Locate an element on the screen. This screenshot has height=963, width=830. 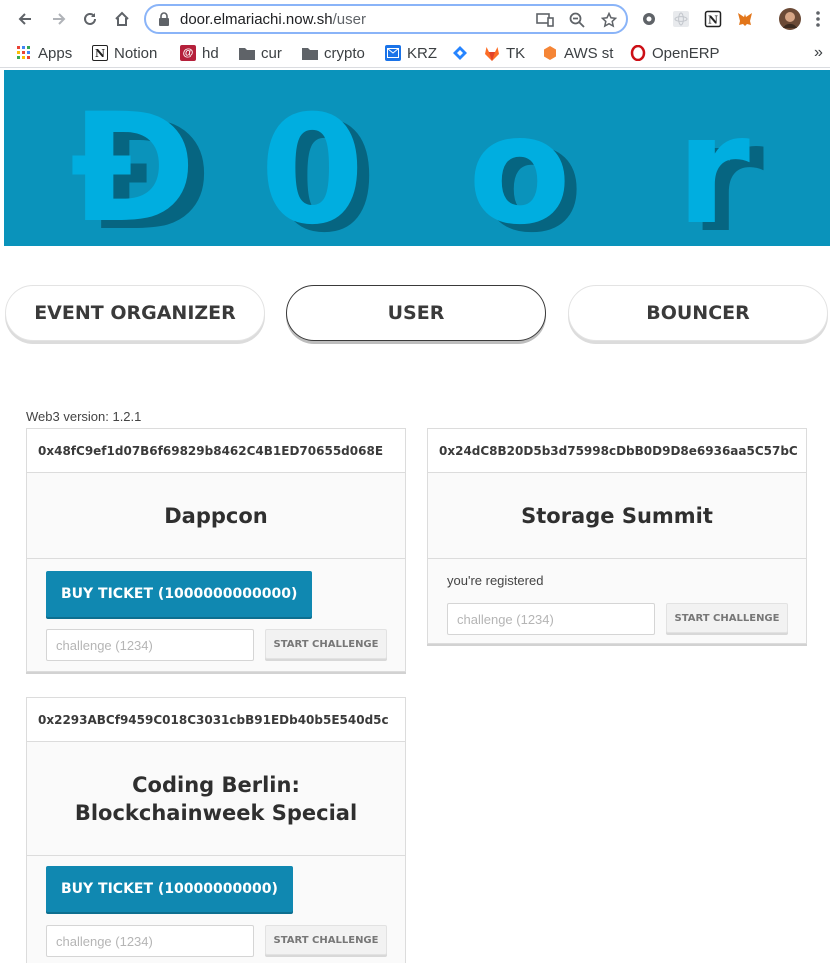
reload-icon is located at coordinates (90, 18).